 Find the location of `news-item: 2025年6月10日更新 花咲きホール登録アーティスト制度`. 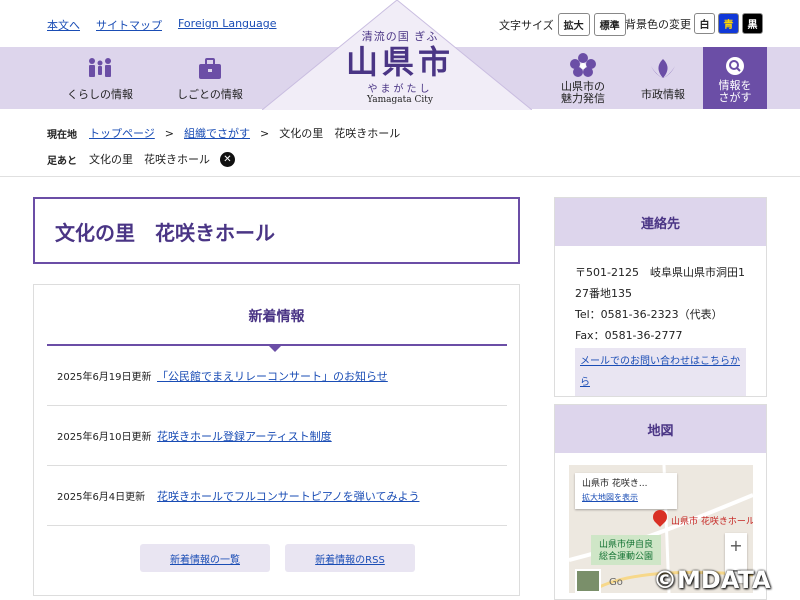

news-item: 2025年6月10日更新 花咲きホール登録アーティスト制度 is located at coordinates (277, 436).